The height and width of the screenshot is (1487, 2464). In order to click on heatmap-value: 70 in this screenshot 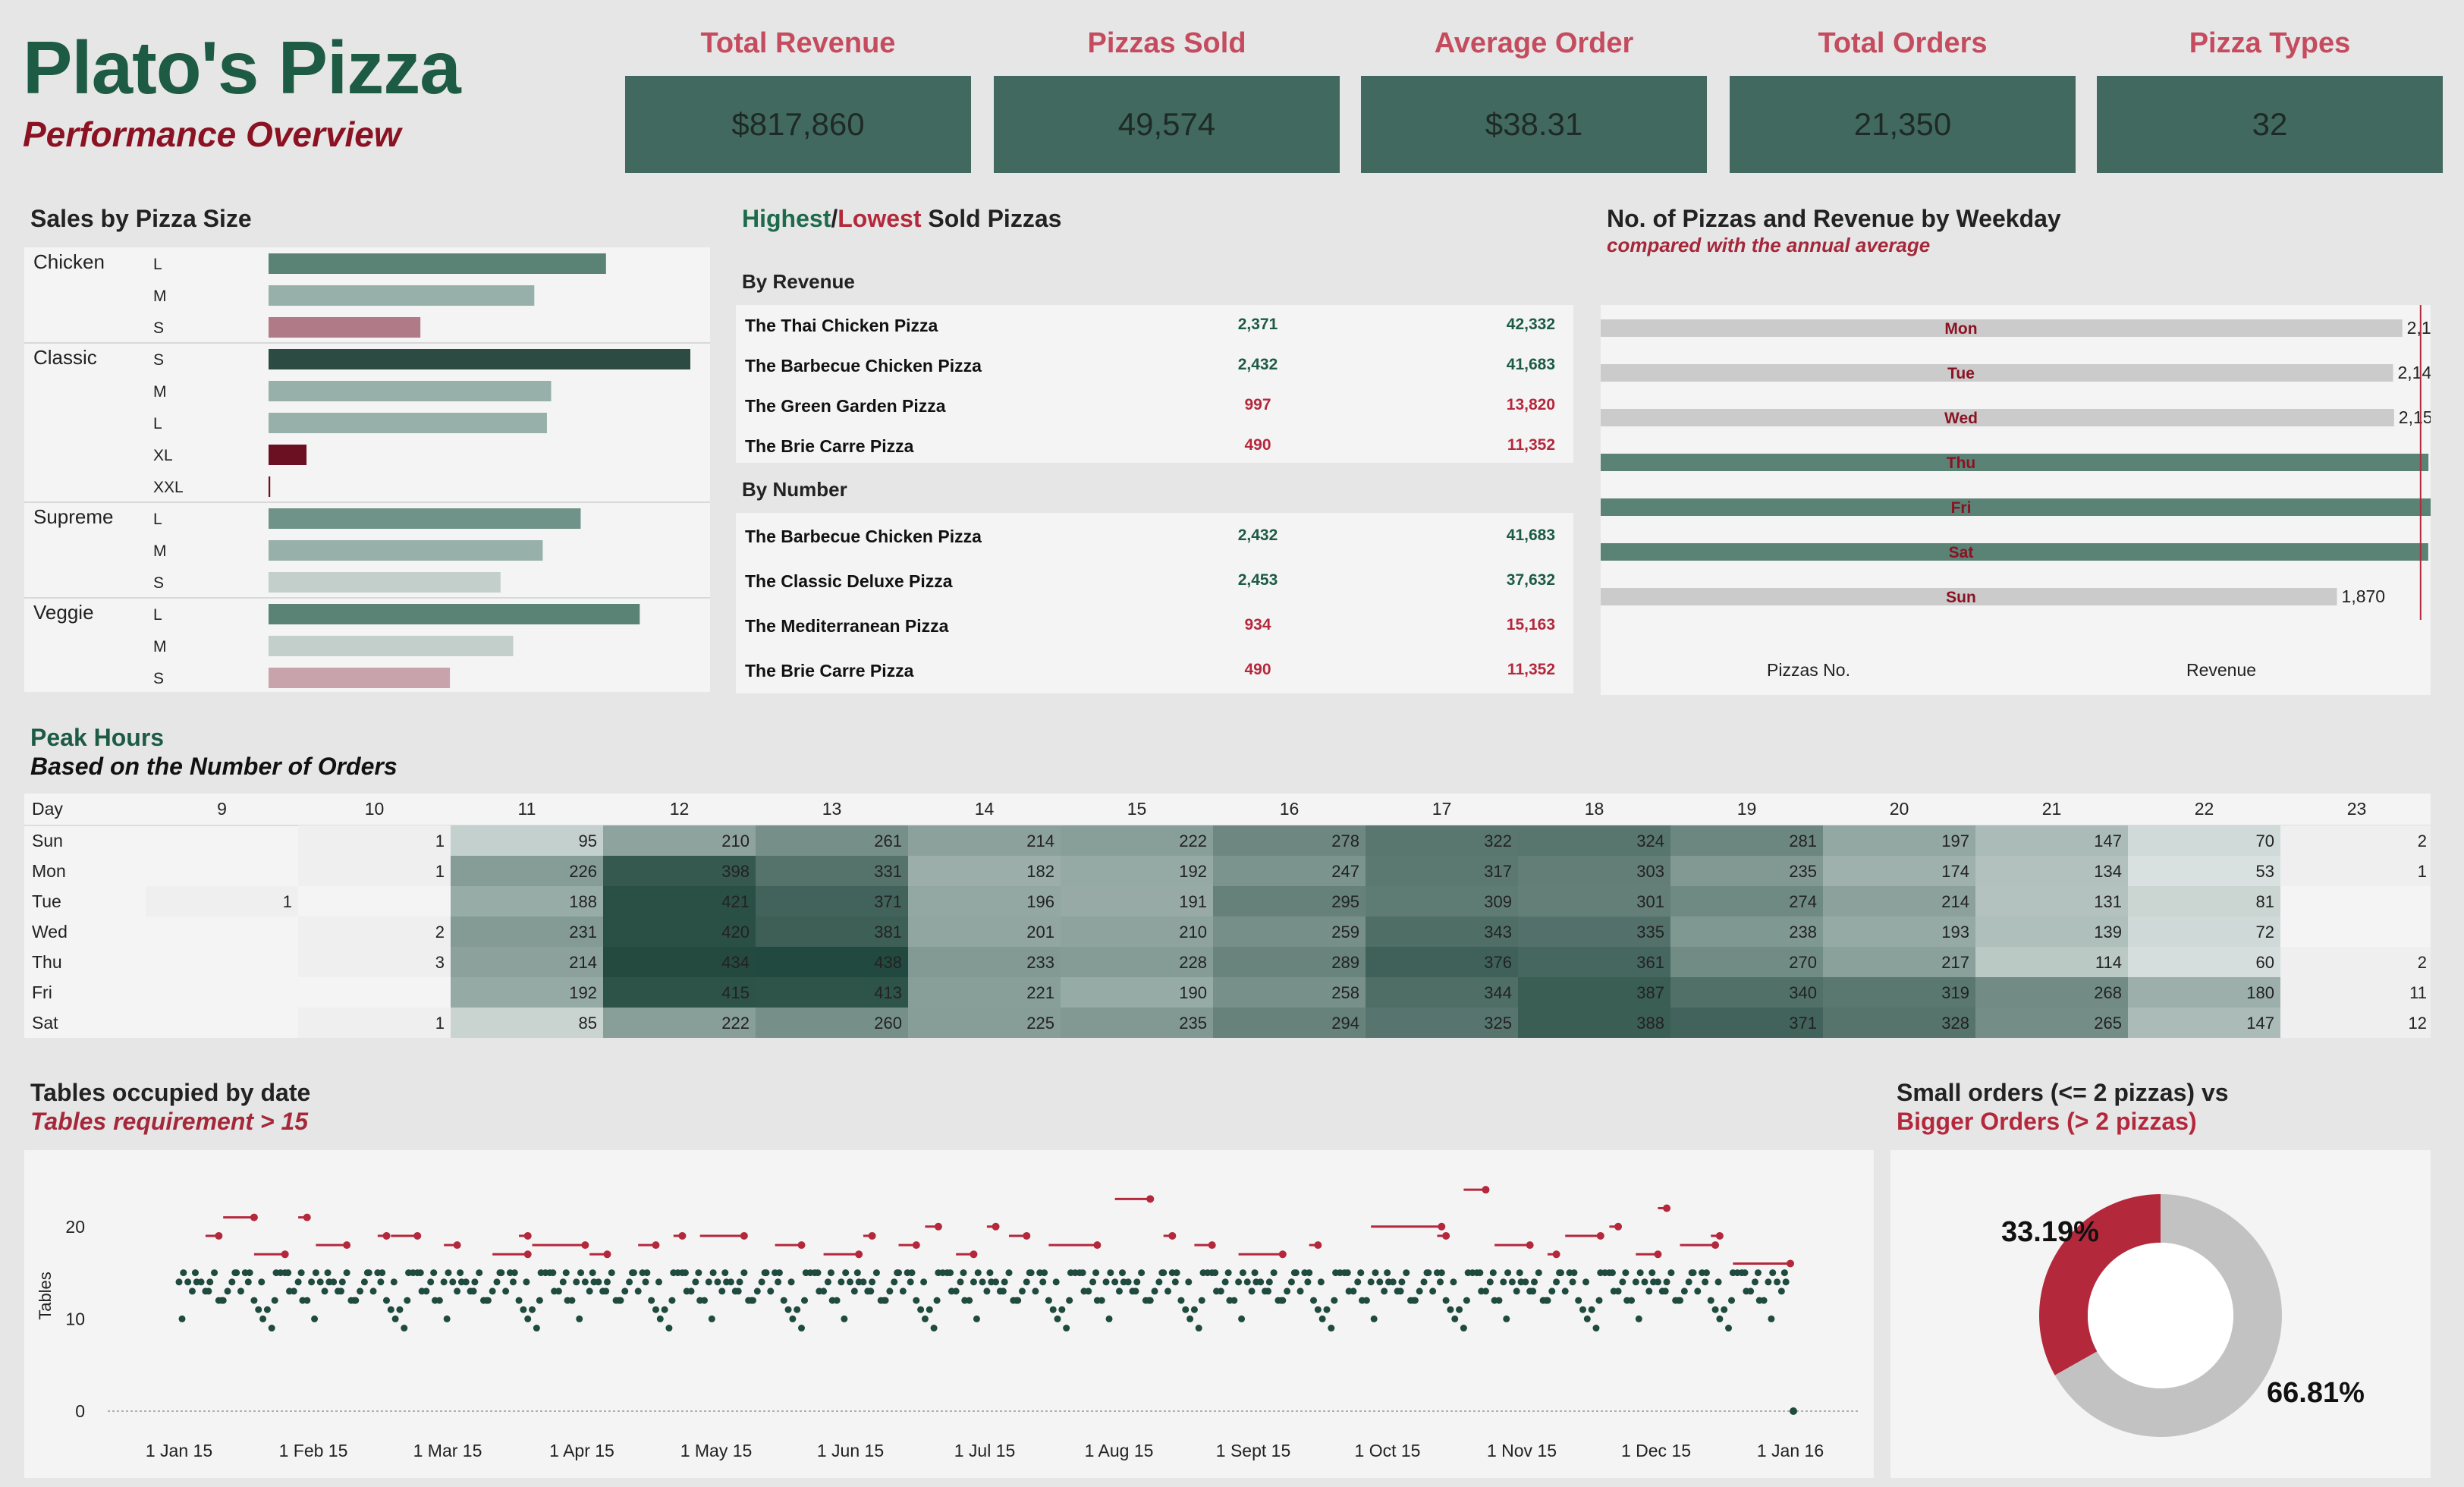, I will do `click(2265, 841)`.